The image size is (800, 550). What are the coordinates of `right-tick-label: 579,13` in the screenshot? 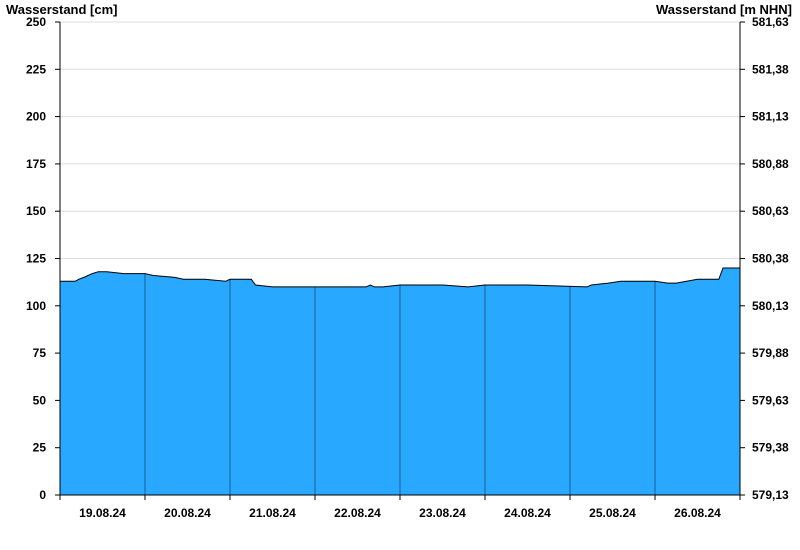 It's located at (770, 495).